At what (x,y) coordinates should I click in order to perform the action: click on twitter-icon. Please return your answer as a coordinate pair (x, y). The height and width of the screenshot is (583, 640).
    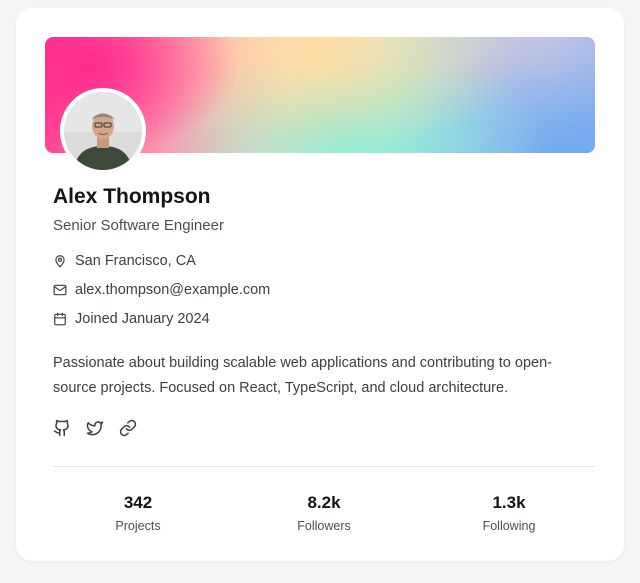
    Looking at the image, I should click on (95, 428).